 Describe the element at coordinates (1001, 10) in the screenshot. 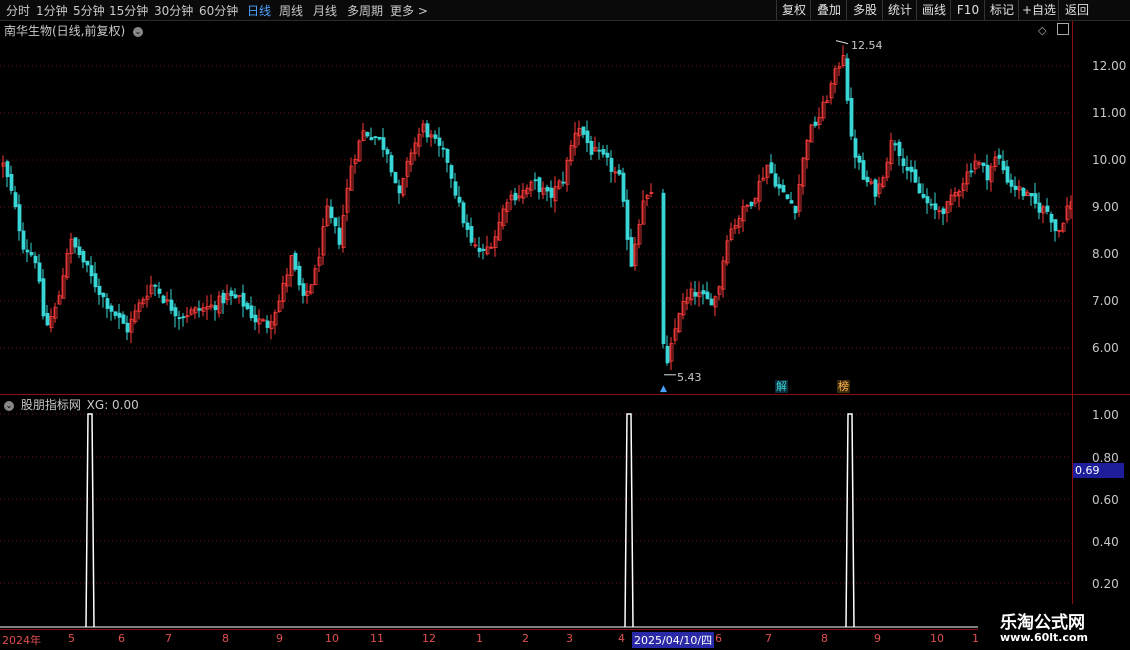

I see `mark-button: 标记` at that location.